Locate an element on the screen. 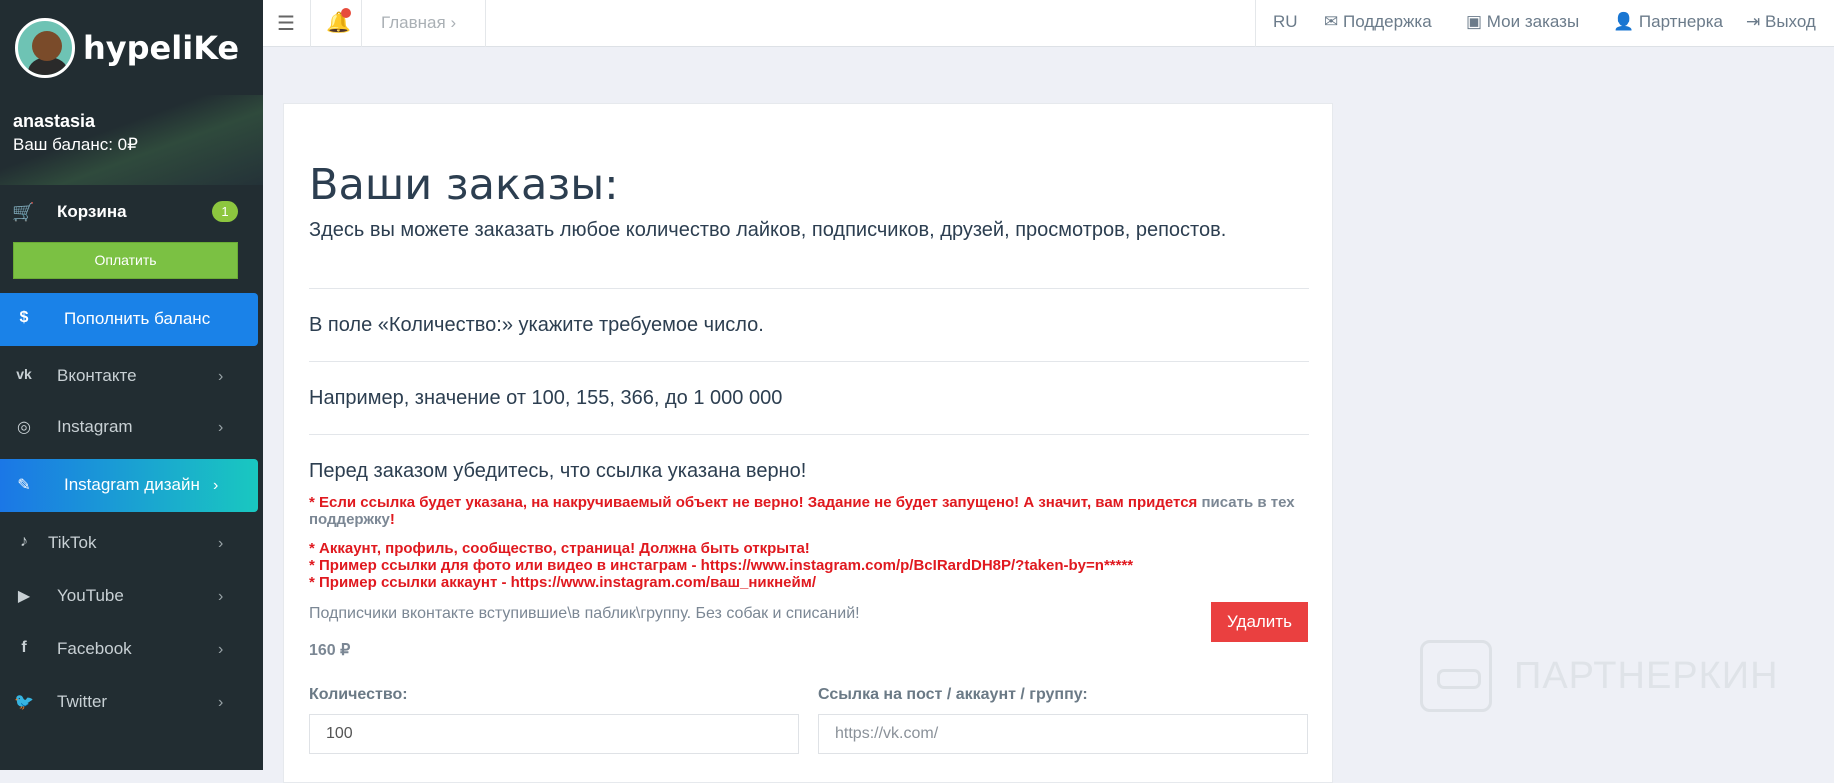 The height and width of the screenshot is (783, 1834). dollar-icon: $ is located at coordinates (24, 317).